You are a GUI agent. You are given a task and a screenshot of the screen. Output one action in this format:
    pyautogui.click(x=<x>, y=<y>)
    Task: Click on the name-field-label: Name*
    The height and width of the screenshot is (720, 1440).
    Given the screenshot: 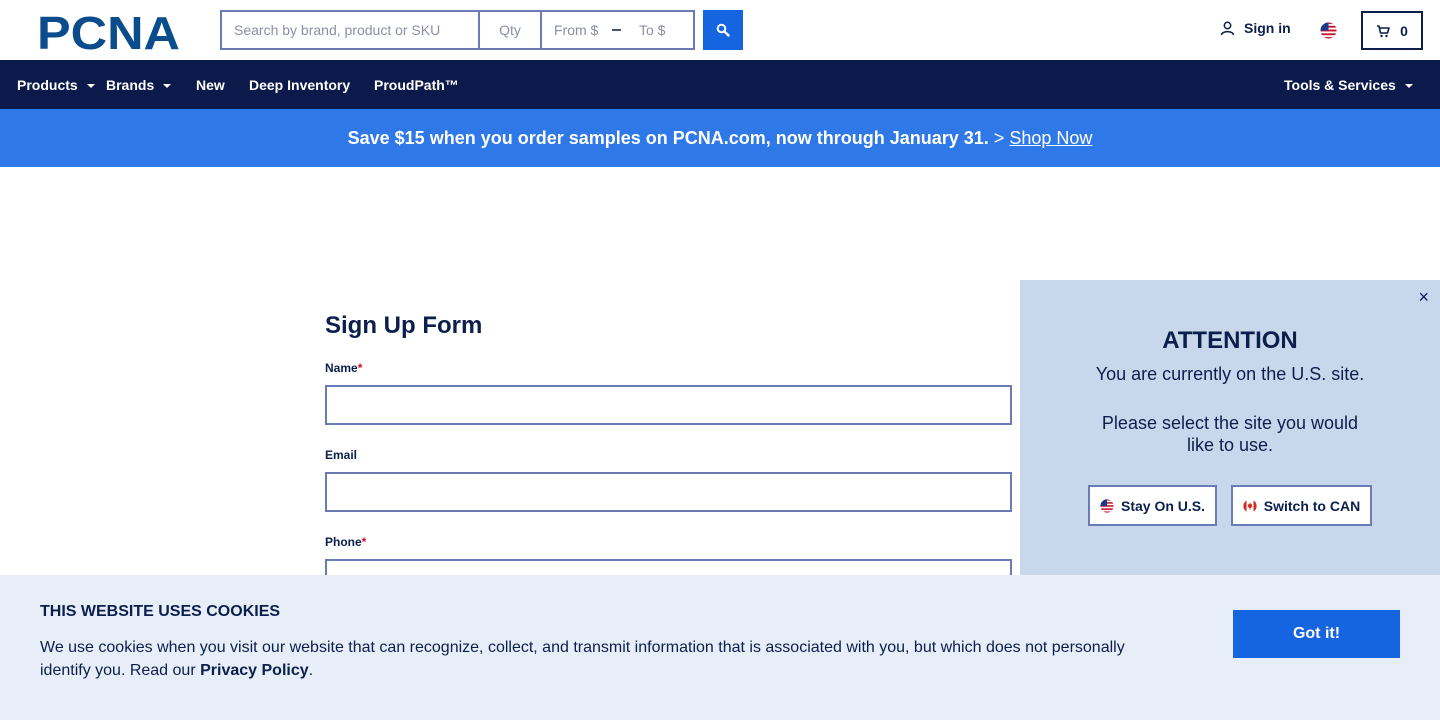 What is the action you would take?
    pyautogui.click(x=343, y=368)
    